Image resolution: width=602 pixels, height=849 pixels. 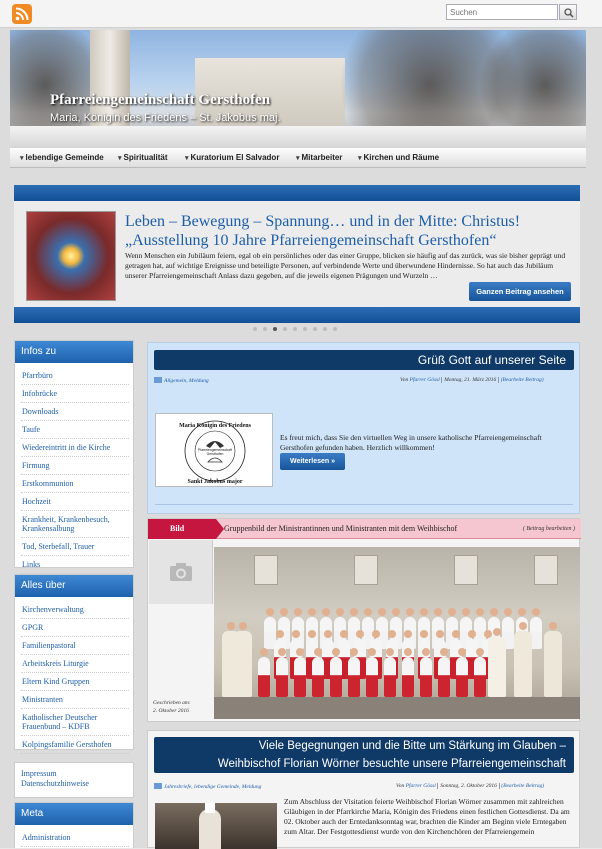 I want to click on infos-link: Erstkommunion, so click(x=75, y=484).